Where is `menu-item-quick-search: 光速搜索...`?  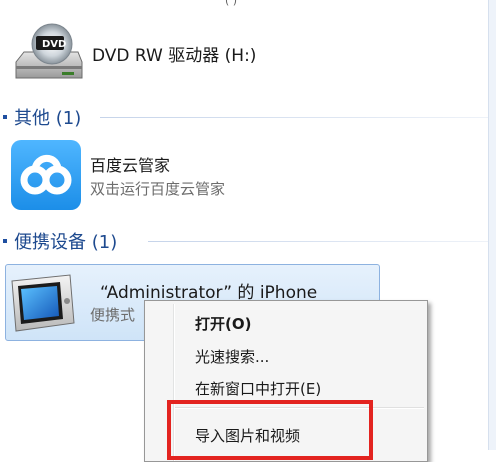 menu-item-quick-search: 光速搜索... is located at coordinates (232, 356).